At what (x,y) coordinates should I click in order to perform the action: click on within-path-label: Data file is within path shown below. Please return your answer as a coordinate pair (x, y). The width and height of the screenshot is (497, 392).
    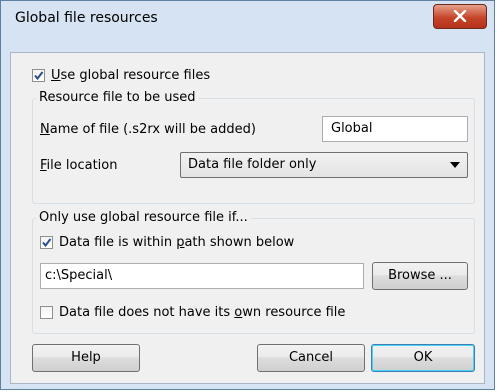
    Looking at the image, I should click on (177, 242).